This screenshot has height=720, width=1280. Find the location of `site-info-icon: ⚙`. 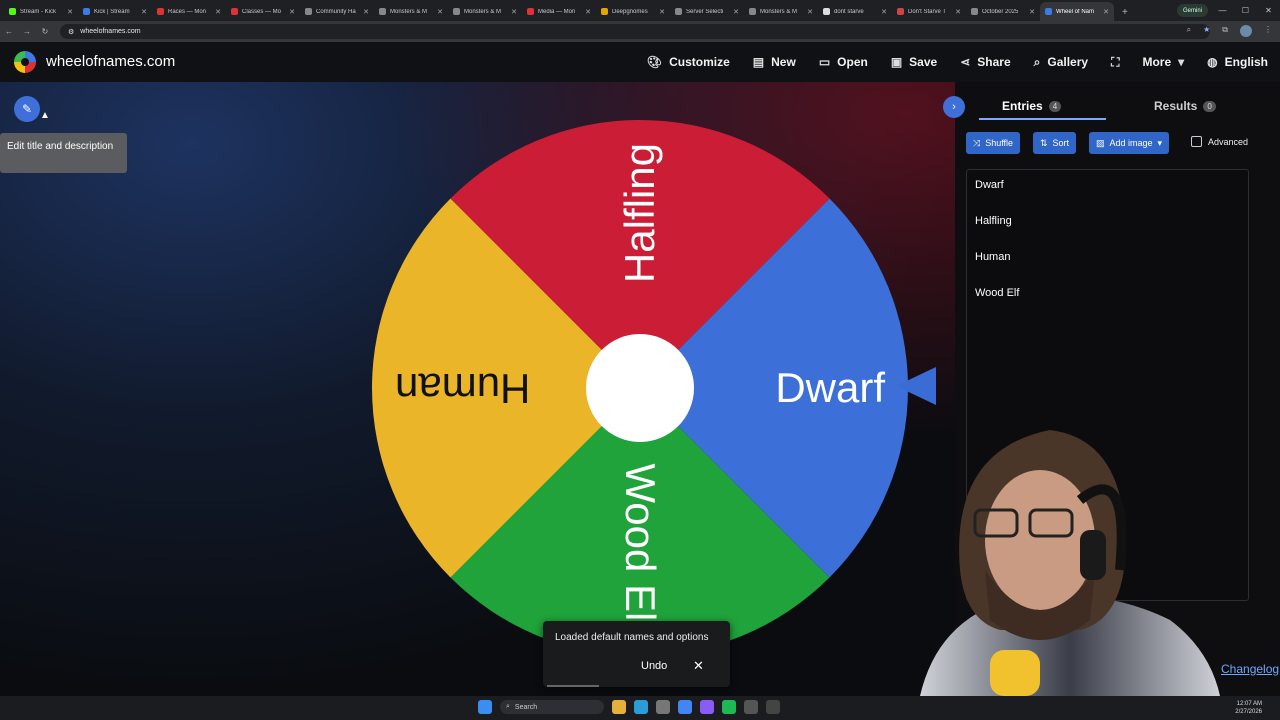

site-info-icon: ⚙ is located at coordinates (71, 32).